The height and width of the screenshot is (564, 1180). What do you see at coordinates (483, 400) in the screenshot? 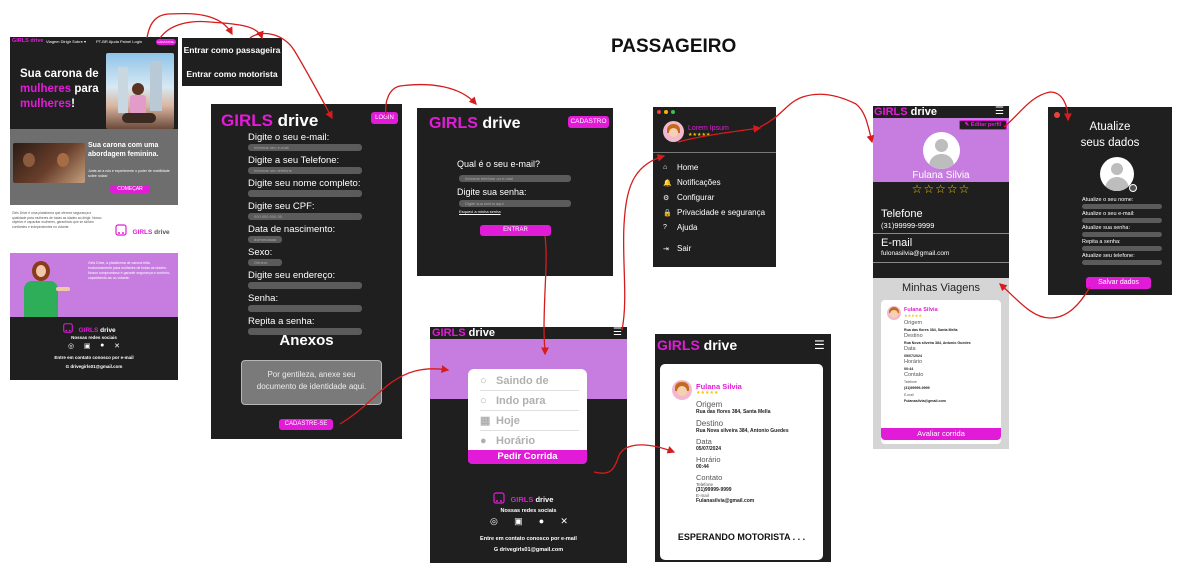
I see `destination-icon: ○` at bounding box center [483, 400].